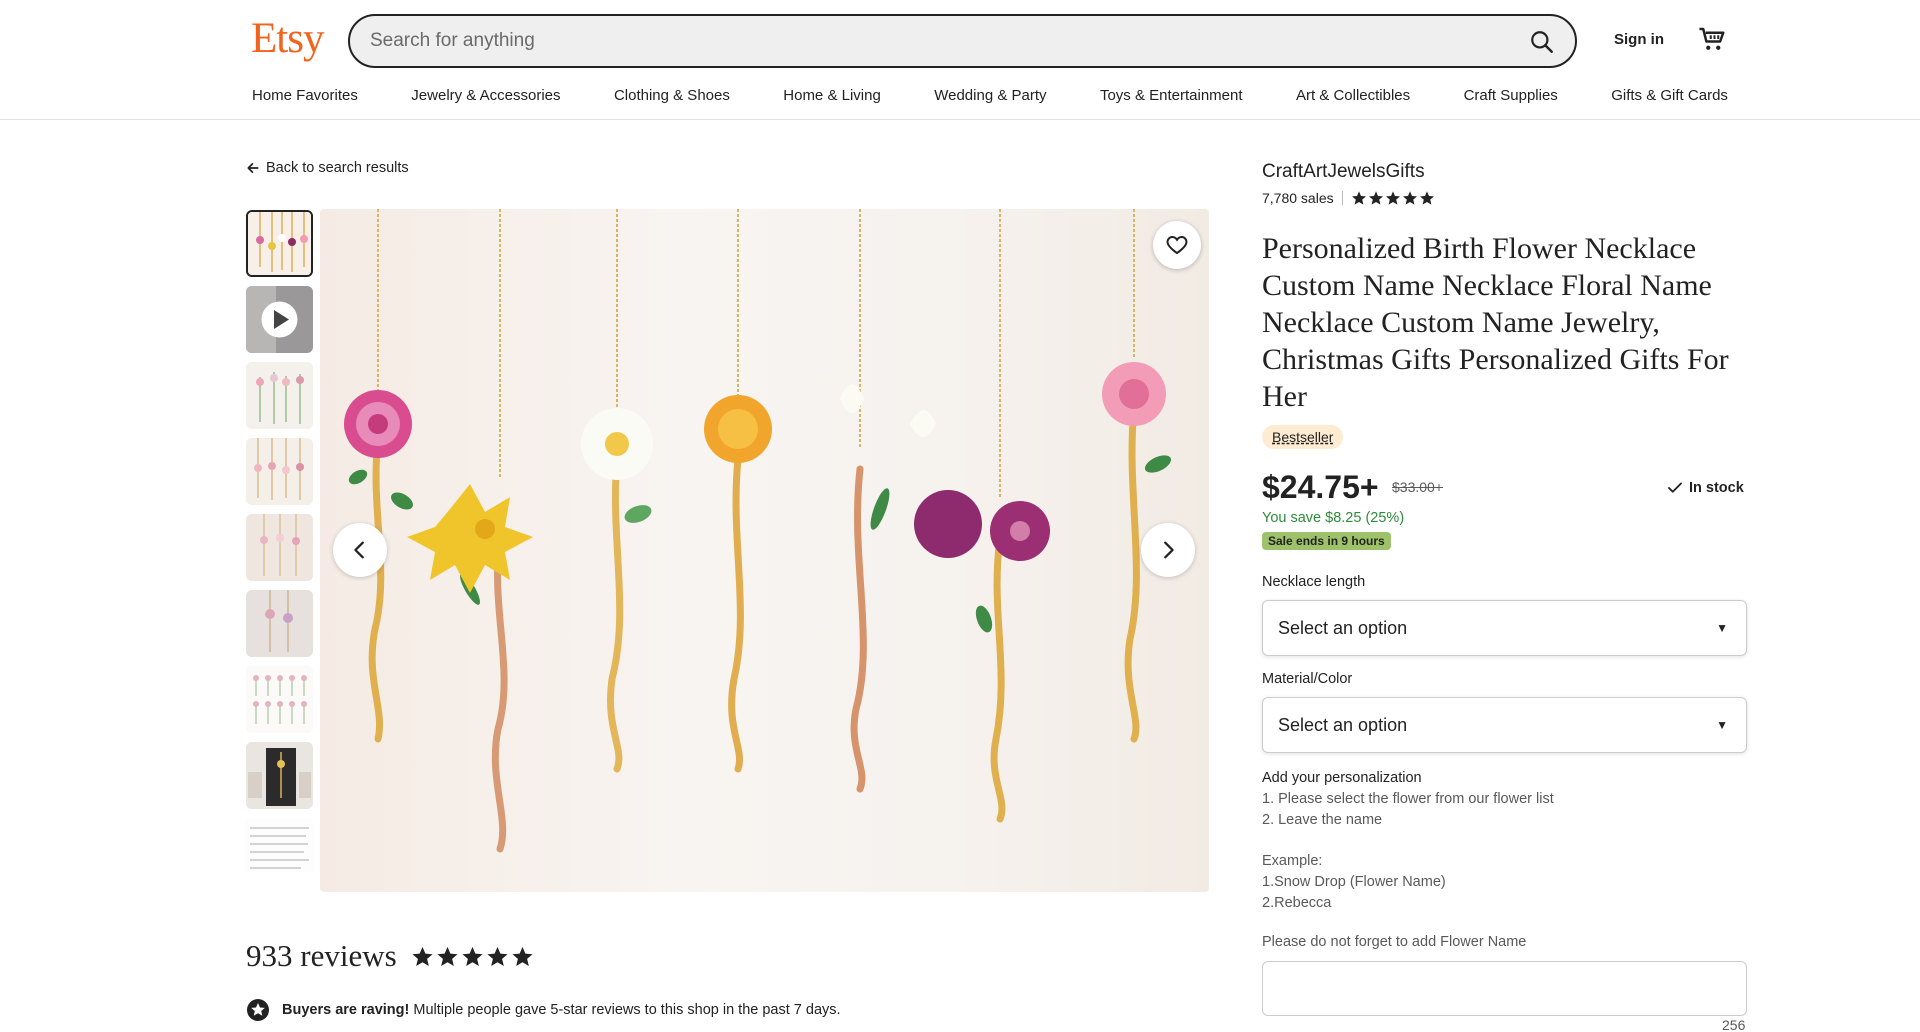 This screenshot has height=1032, width=1920. What do you see at coordinates (1504, 628) in the screenshot?
I see `necklace-length-select: Select an option ▼` at bounding box center [1504, 628].